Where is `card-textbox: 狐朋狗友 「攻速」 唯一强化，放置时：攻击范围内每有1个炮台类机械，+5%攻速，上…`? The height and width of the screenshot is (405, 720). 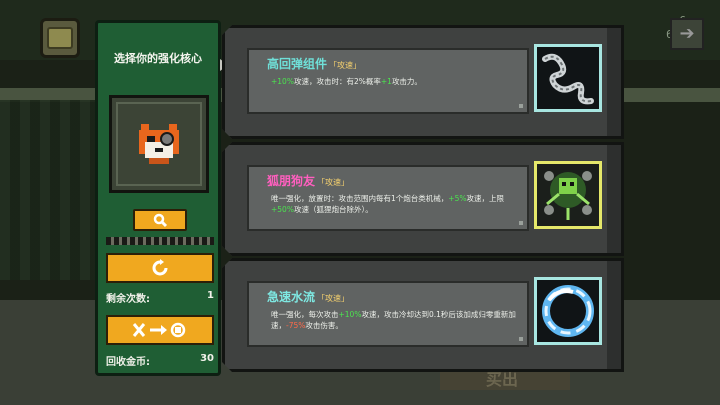
card-textbox: 狐朋狗友 「攻速」 唯一强化，放置时：攻击范围内每有1个炮台类机械，+5%攻速，上… is located at coordinates (388, 198).